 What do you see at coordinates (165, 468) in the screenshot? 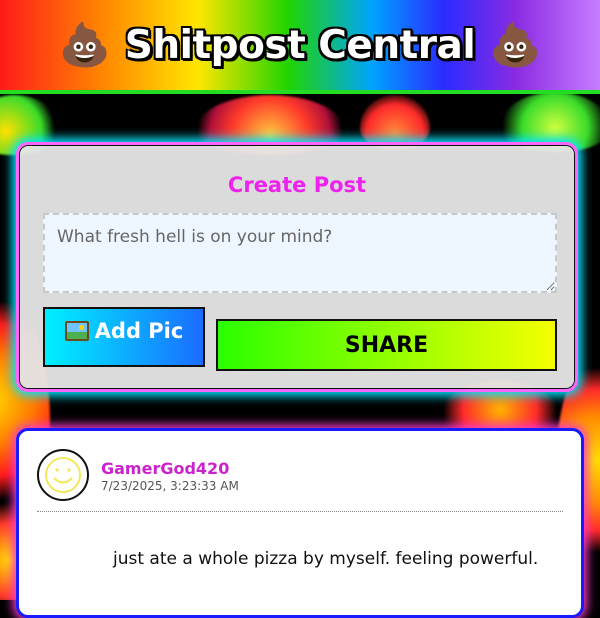
I see `post-author: GamerGod420` at bounding box center [165, 468].